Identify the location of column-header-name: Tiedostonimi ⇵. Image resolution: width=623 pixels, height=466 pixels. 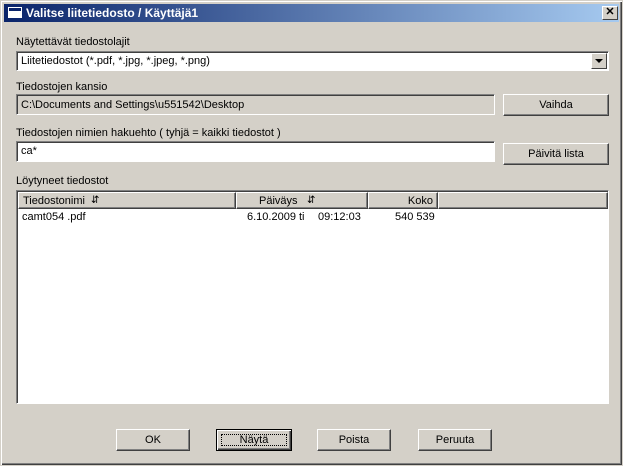
(127, 200).